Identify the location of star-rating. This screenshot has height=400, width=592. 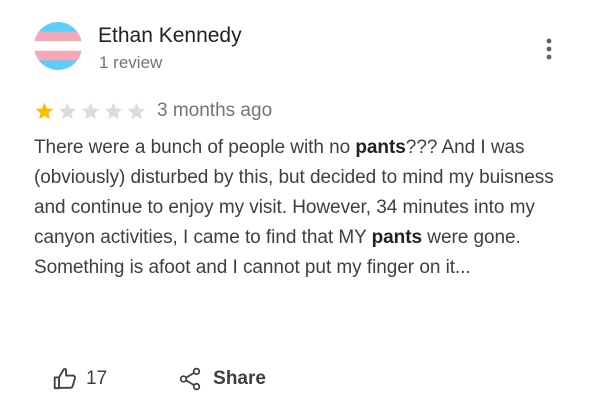
(90, 111).